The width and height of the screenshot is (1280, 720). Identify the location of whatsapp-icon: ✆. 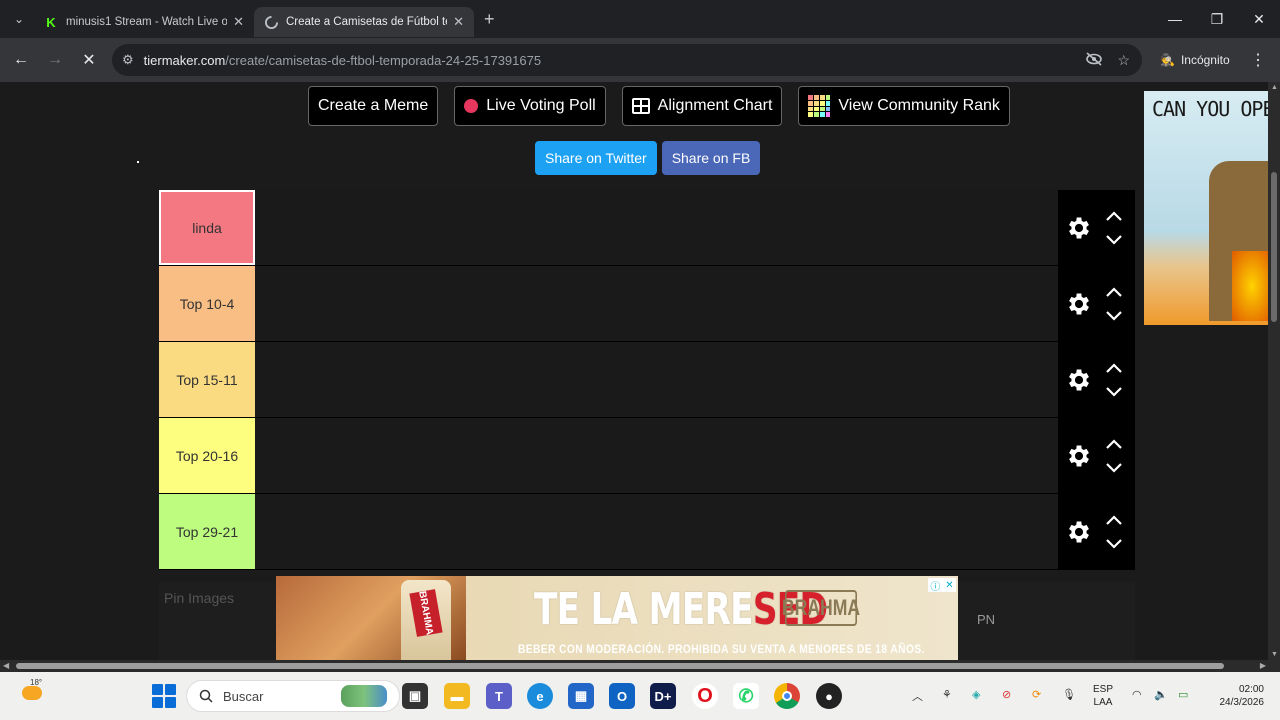
(746, 696).